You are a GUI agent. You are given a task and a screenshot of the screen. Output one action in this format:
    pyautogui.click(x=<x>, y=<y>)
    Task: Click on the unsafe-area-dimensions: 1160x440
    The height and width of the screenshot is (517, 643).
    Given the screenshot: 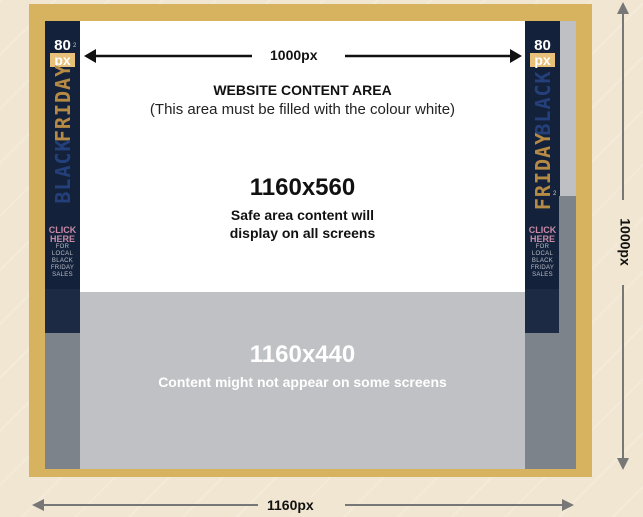 What is the action you would take?
    pyautogui.click(x=302, y=354)
    